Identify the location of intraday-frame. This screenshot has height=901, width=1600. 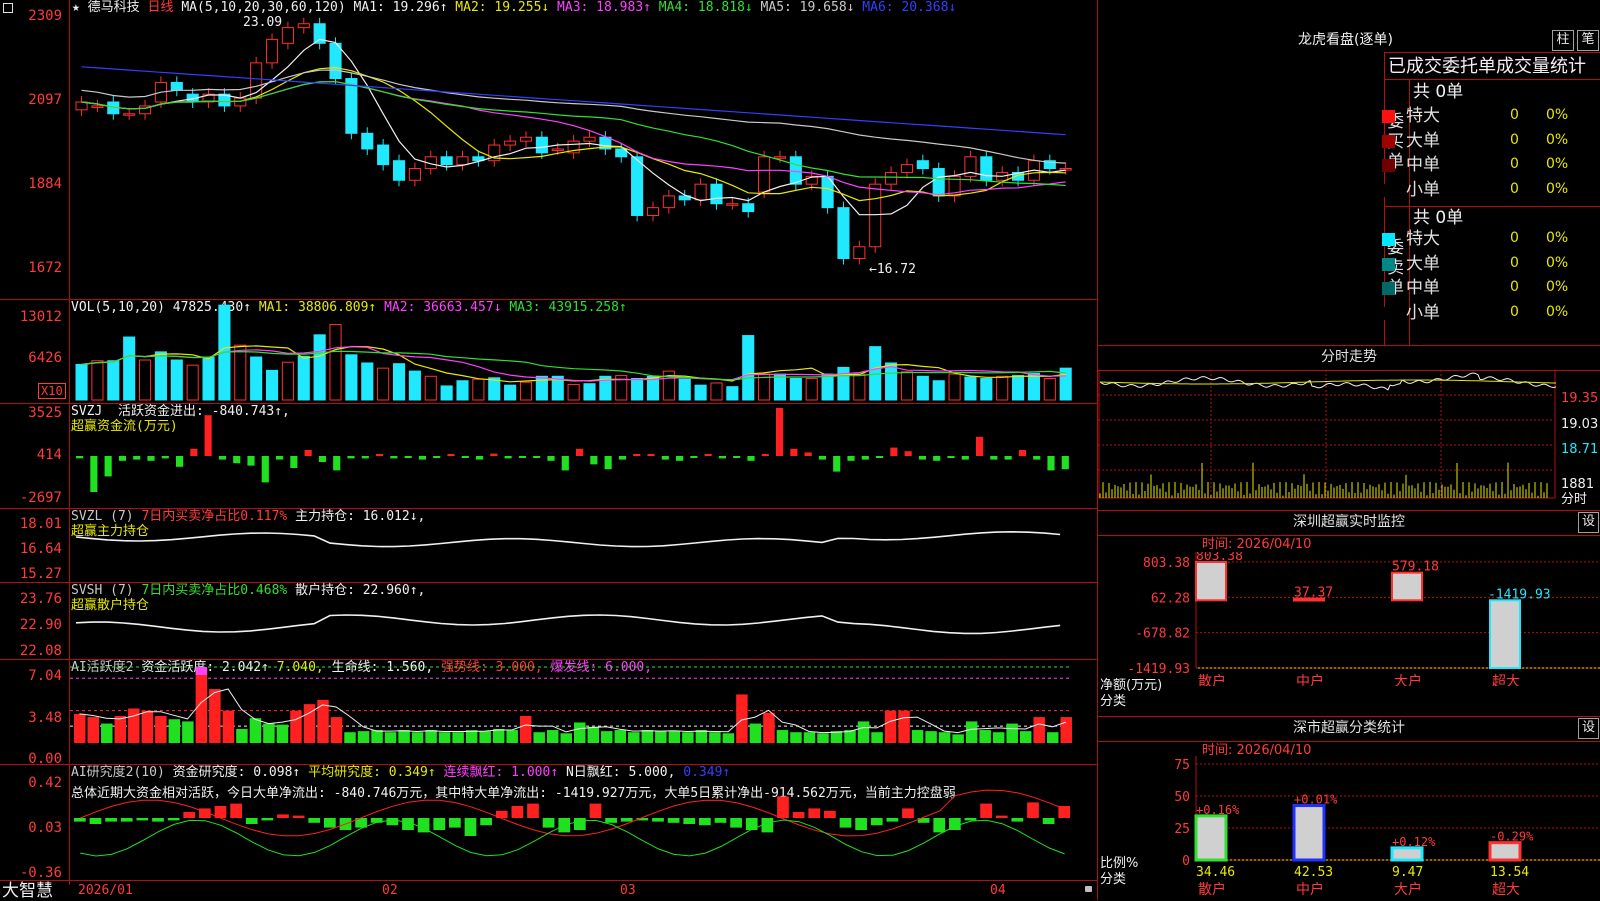
(1327, 434).